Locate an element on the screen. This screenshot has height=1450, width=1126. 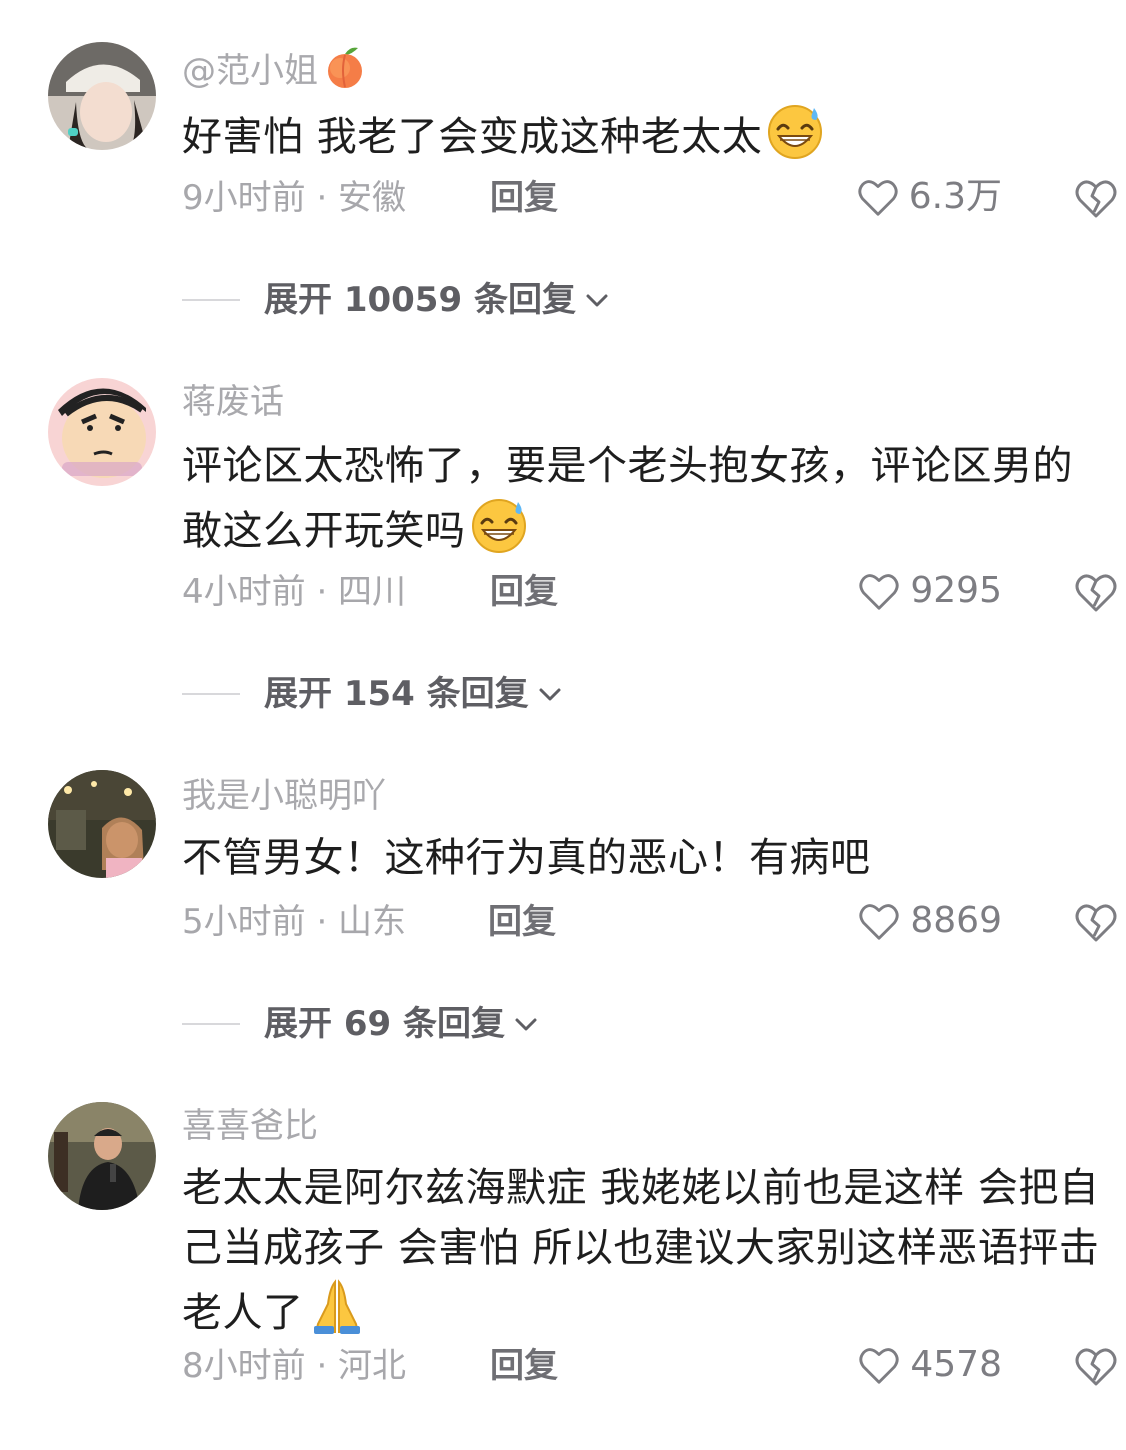
like-button: 9295 is located at coordinates (929, 591).